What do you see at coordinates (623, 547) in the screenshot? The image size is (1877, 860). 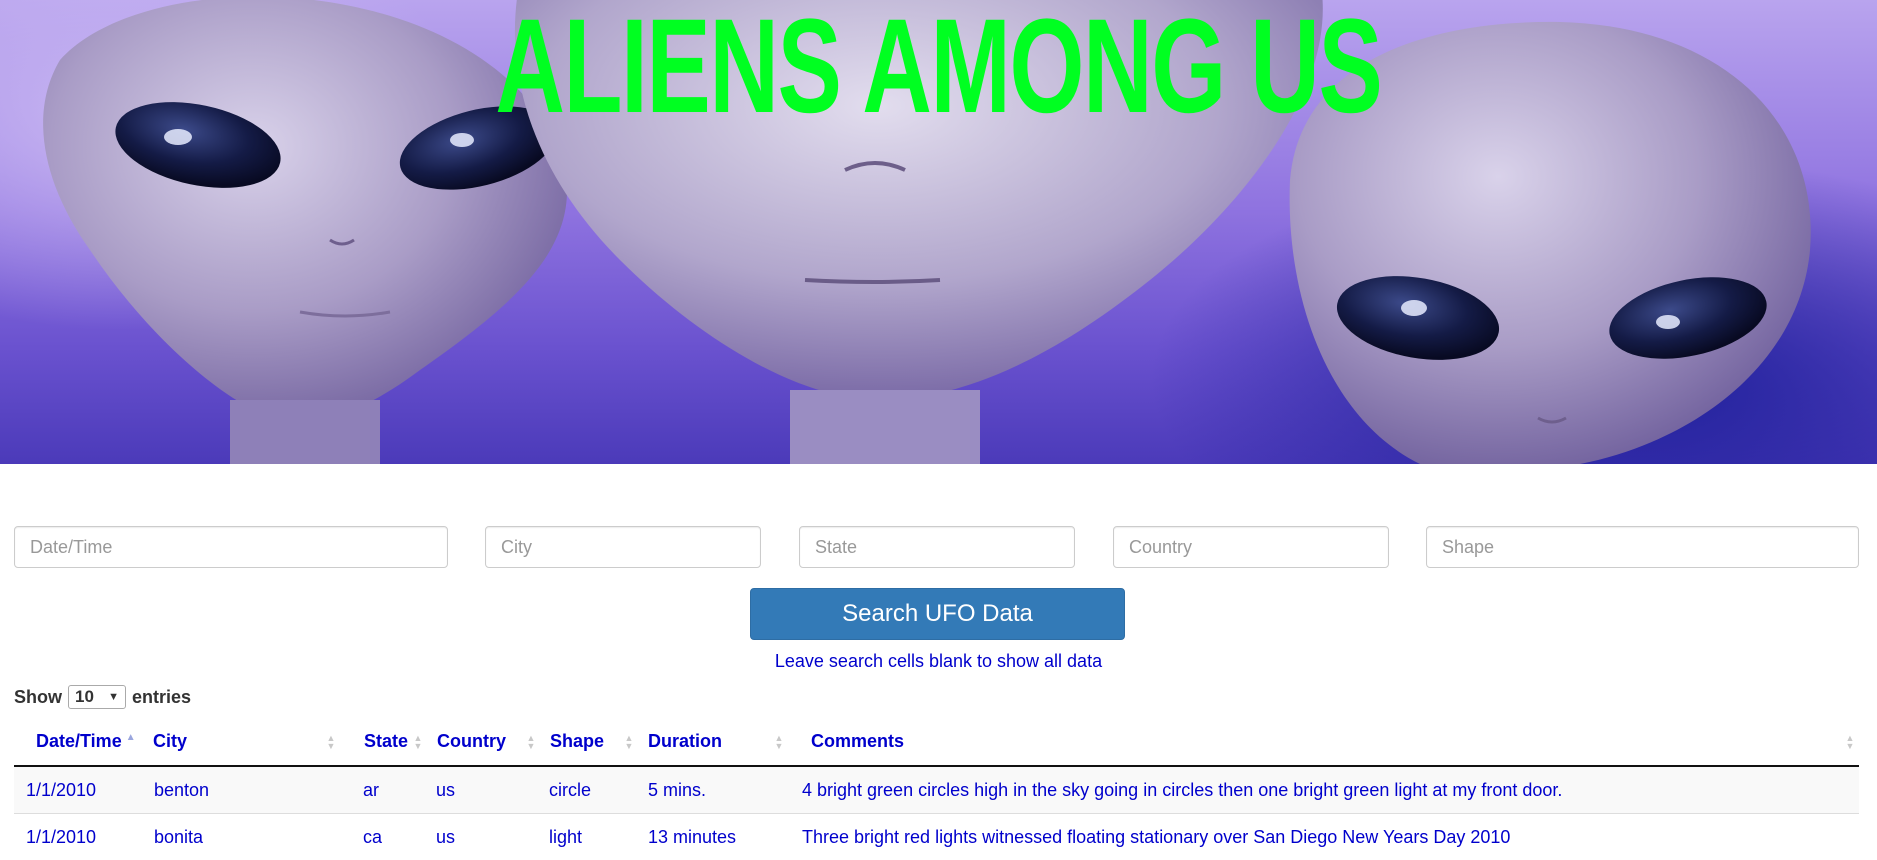 I see `city-filter-input` at bounding box center [623, 547].